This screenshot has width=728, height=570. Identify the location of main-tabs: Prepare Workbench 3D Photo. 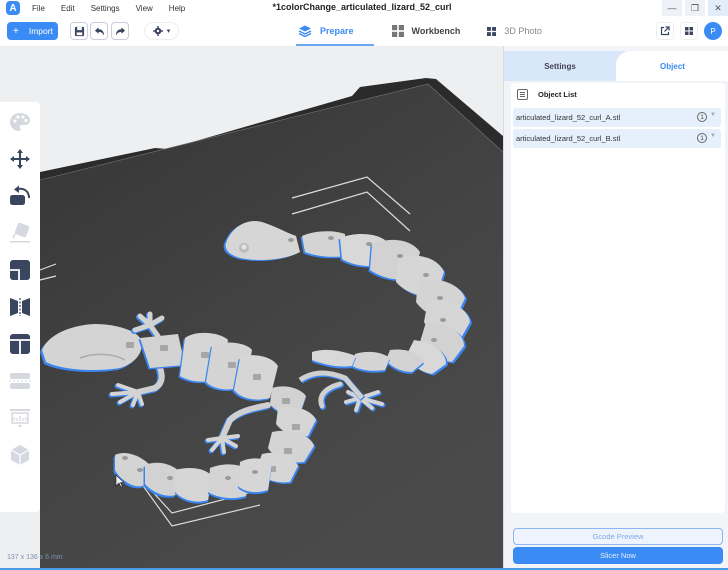
(411, 31).